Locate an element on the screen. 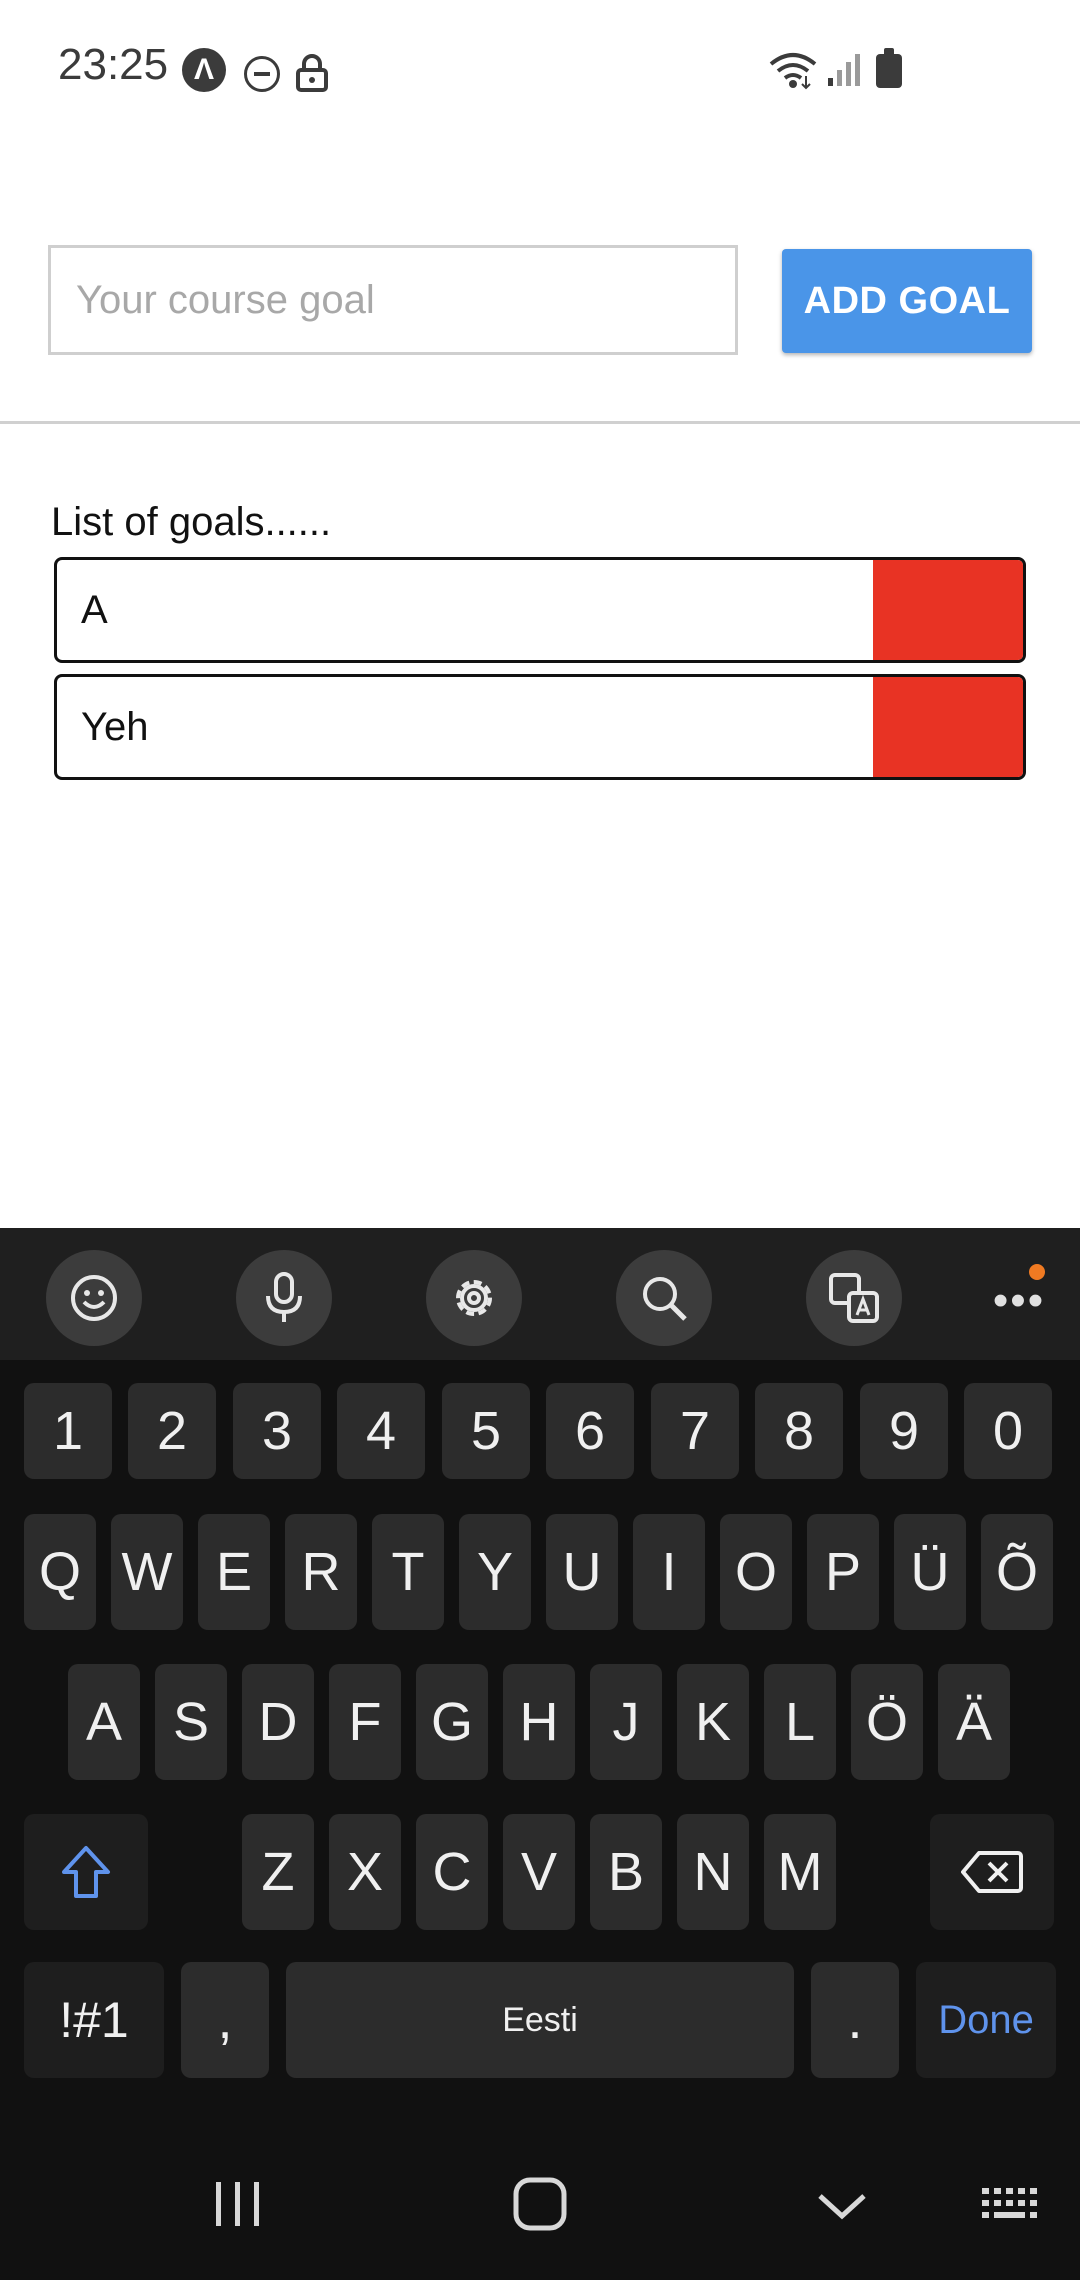 The image size is (1080, 2280). key-e: E is located at coordinates (234, 1572).